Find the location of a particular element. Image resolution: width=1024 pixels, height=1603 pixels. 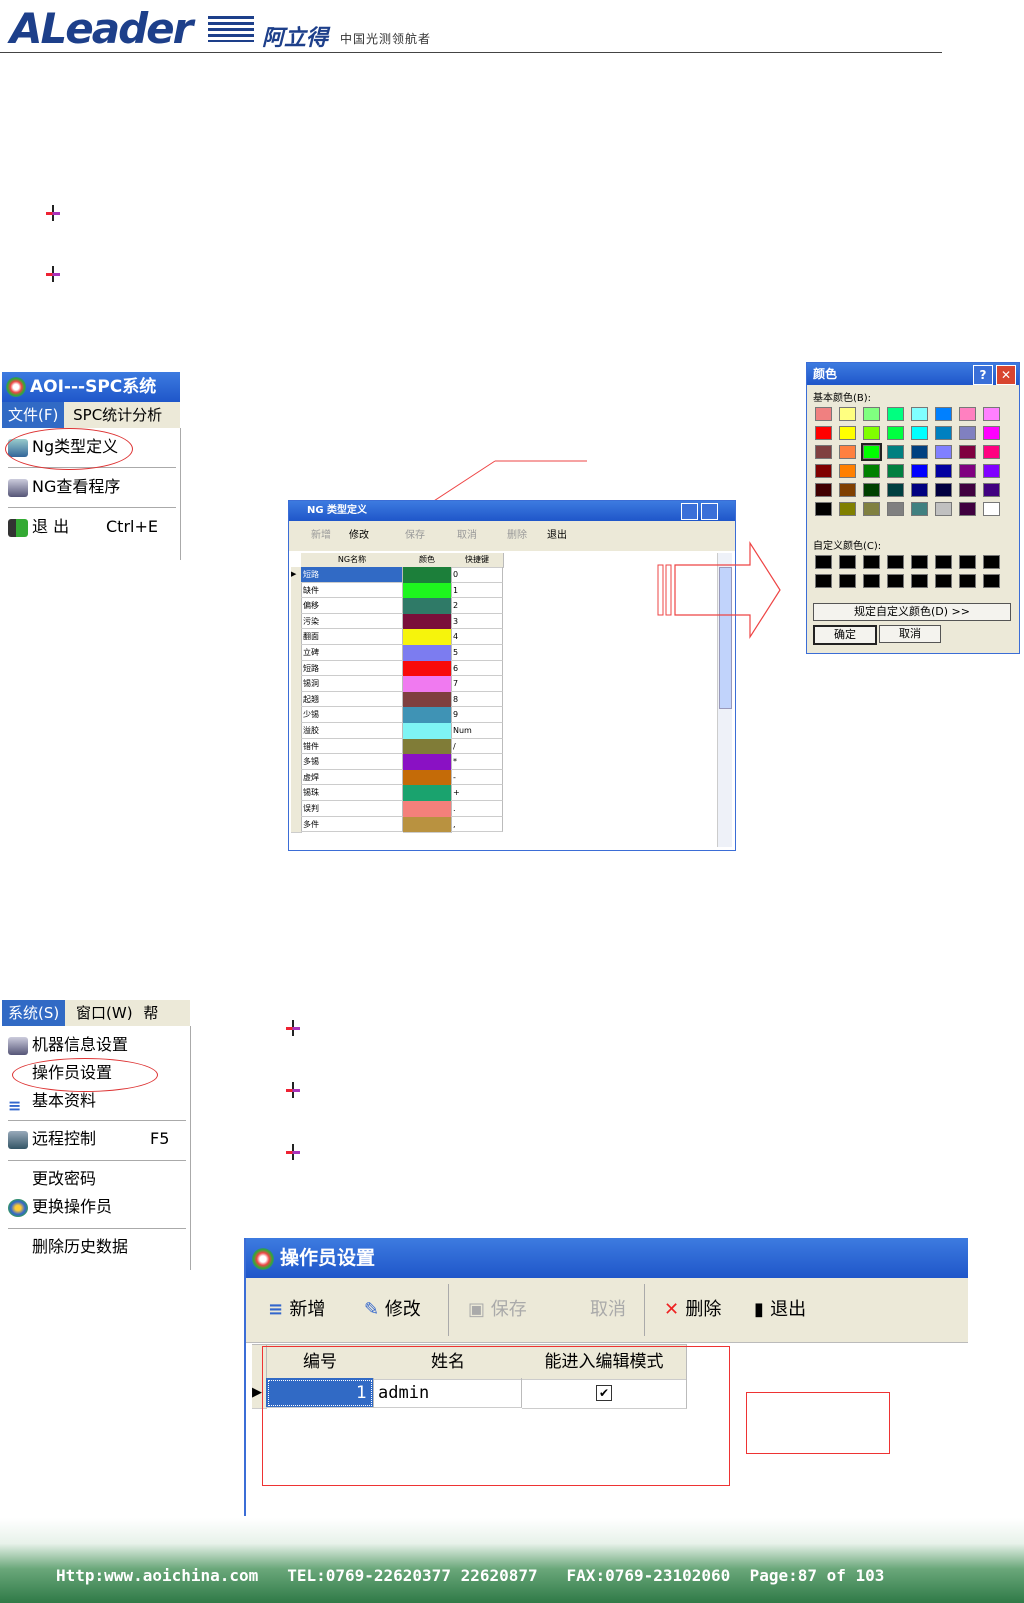

ng-name-cell: 虚焊 is located at coordinates (352, 777).